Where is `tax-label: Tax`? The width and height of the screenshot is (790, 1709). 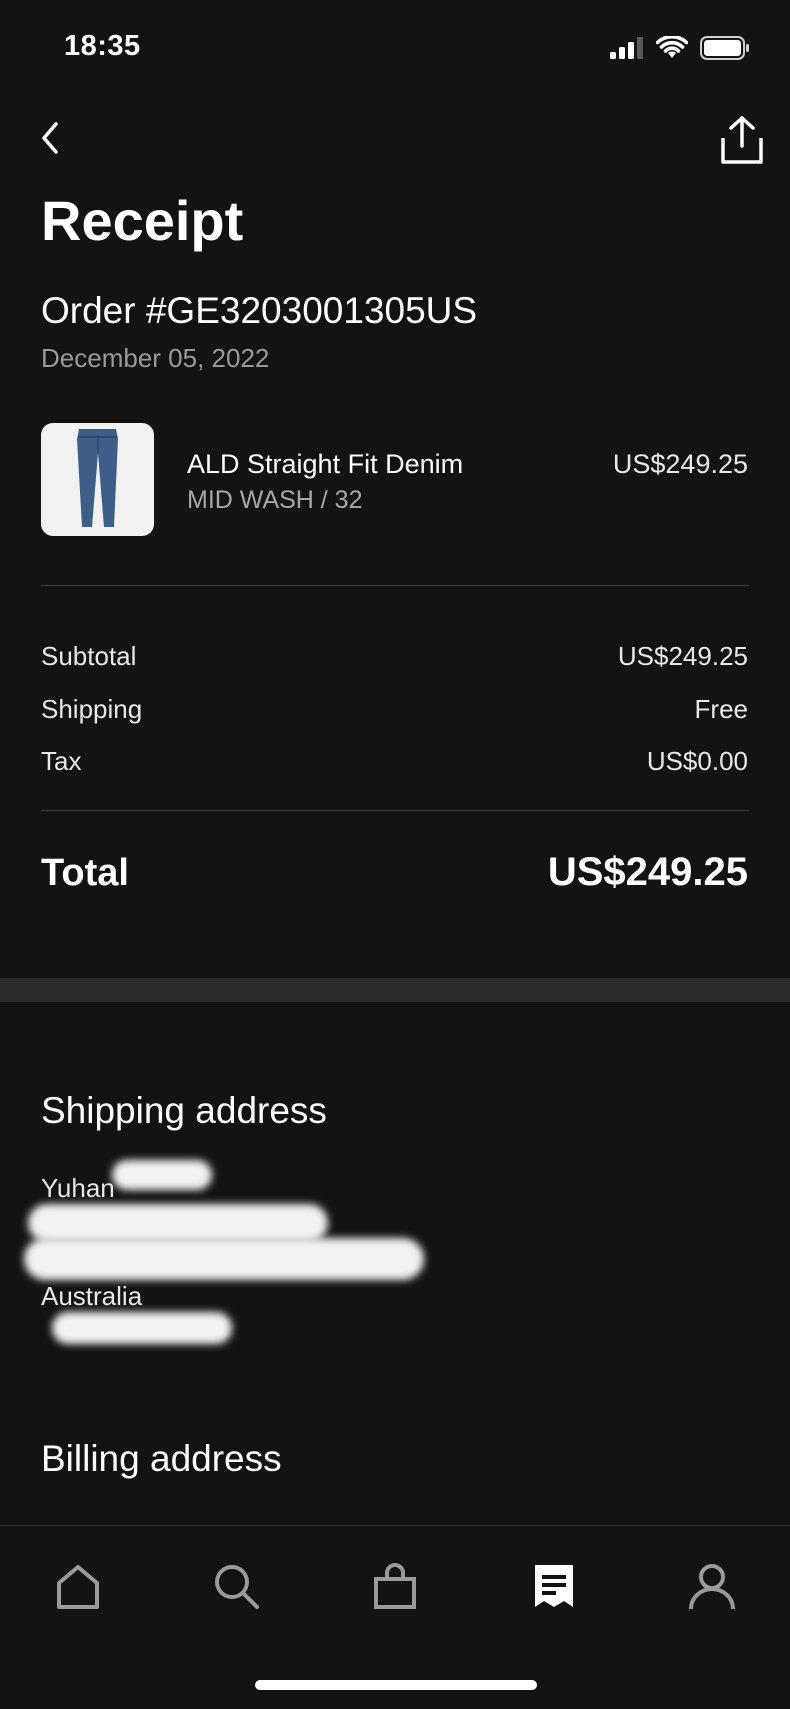
tax-label: Tax is located at coordinates (61, 761).